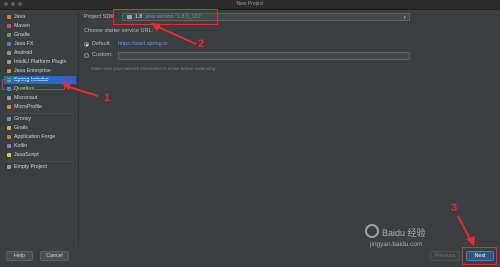  Describe the element at coordinates (479, 256) in the screenshot. I see `annotation-highlight-next` at that location.